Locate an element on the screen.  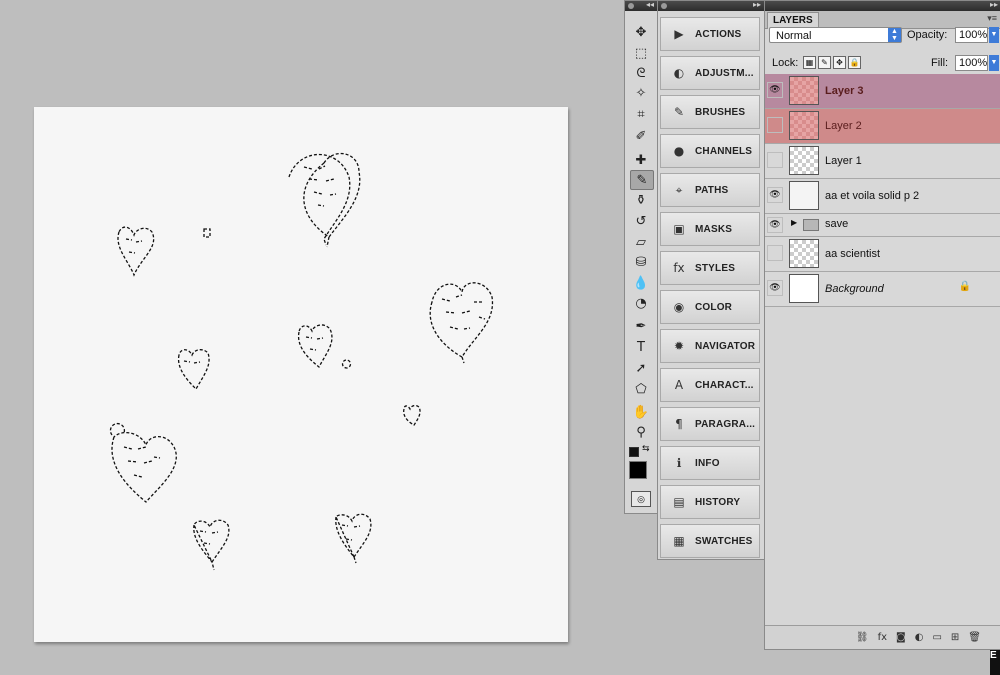
lasso-icon: ᘓ is located at coordinates (641, 73).